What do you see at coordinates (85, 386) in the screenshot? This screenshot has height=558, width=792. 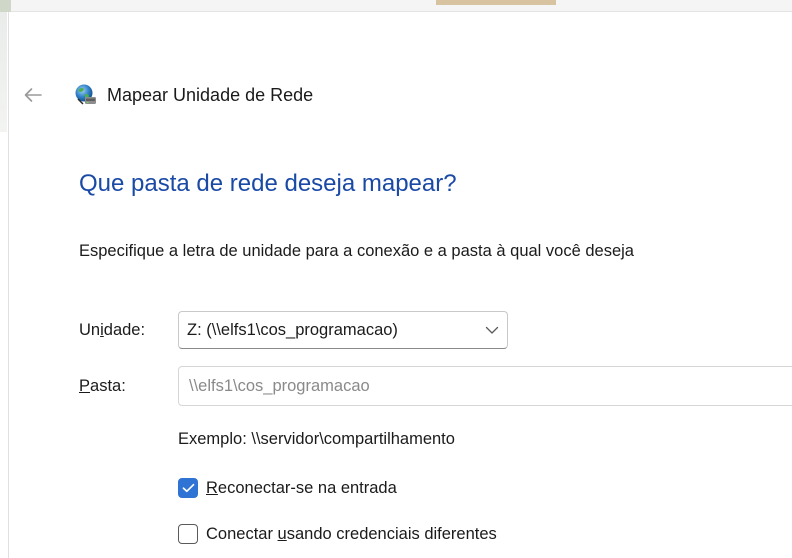 I see `folder-label-accel: P` at bounding box center [85, 386].